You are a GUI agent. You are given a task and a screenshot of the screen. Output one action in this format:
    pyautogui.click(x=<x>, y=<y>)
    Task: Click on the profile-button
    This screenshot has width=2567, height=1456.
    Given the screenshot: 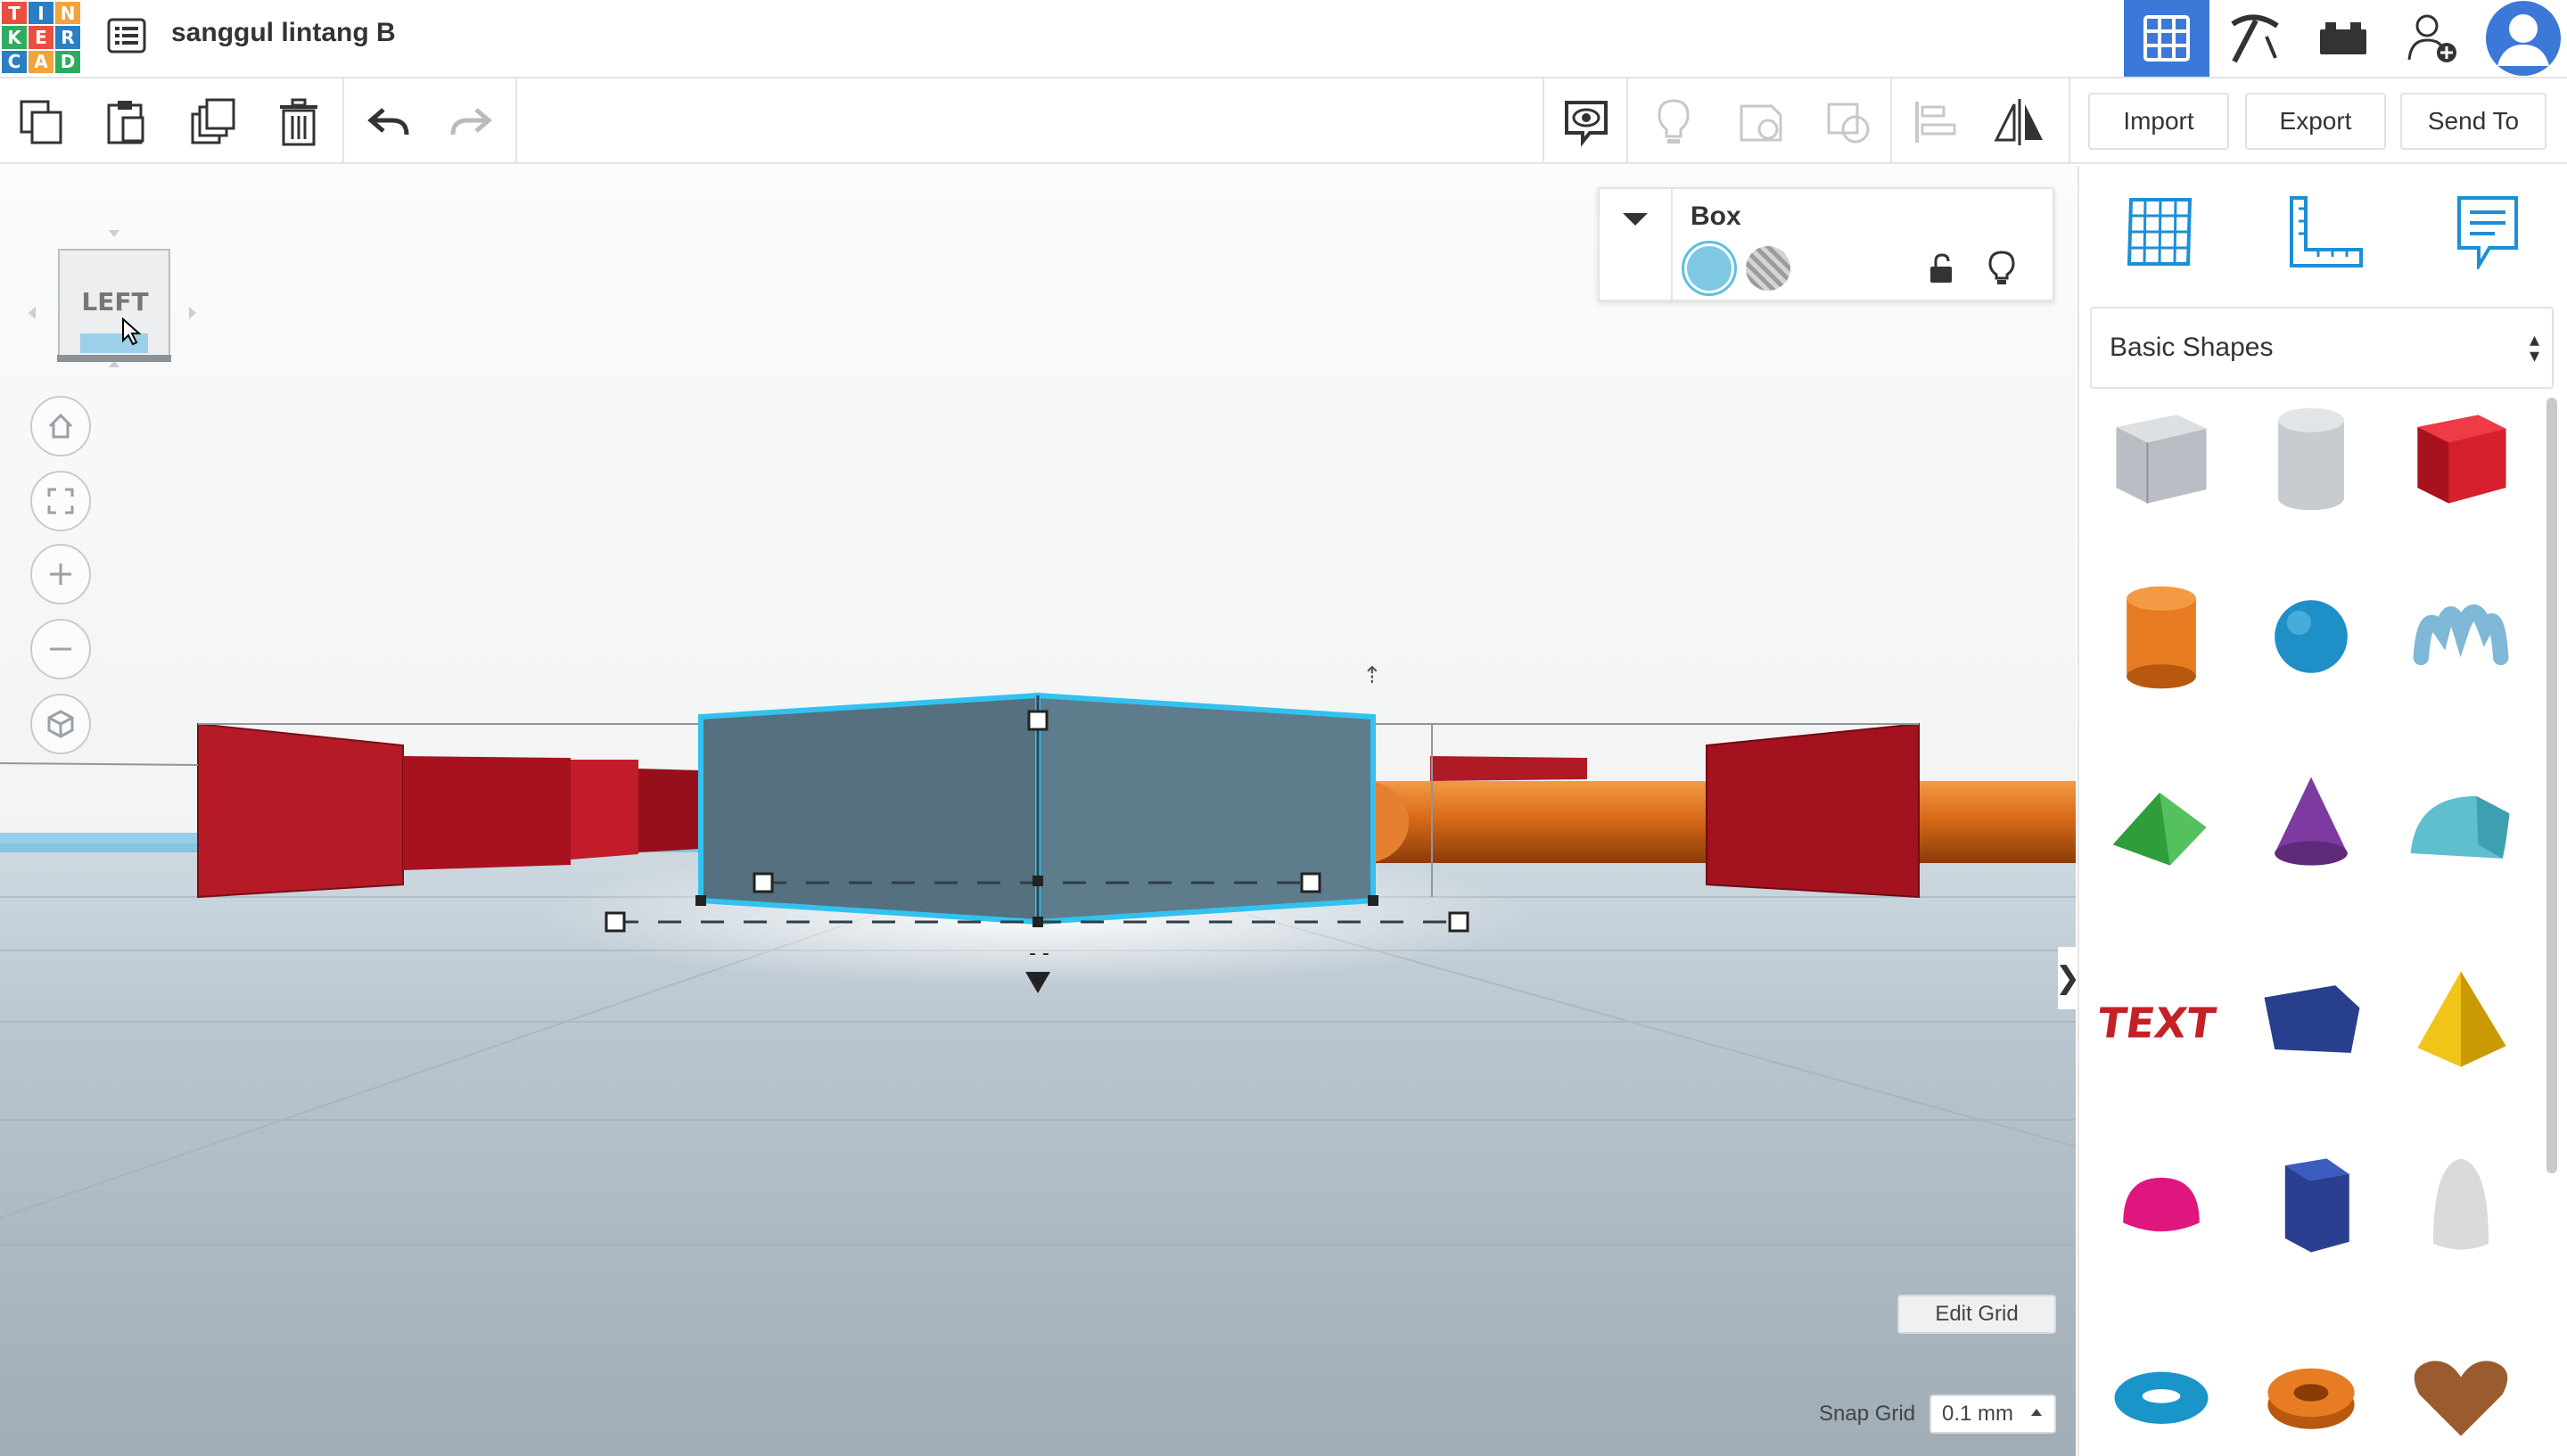 What is the action you would take?
    pyautogui.click(x=2523, y=38)
    